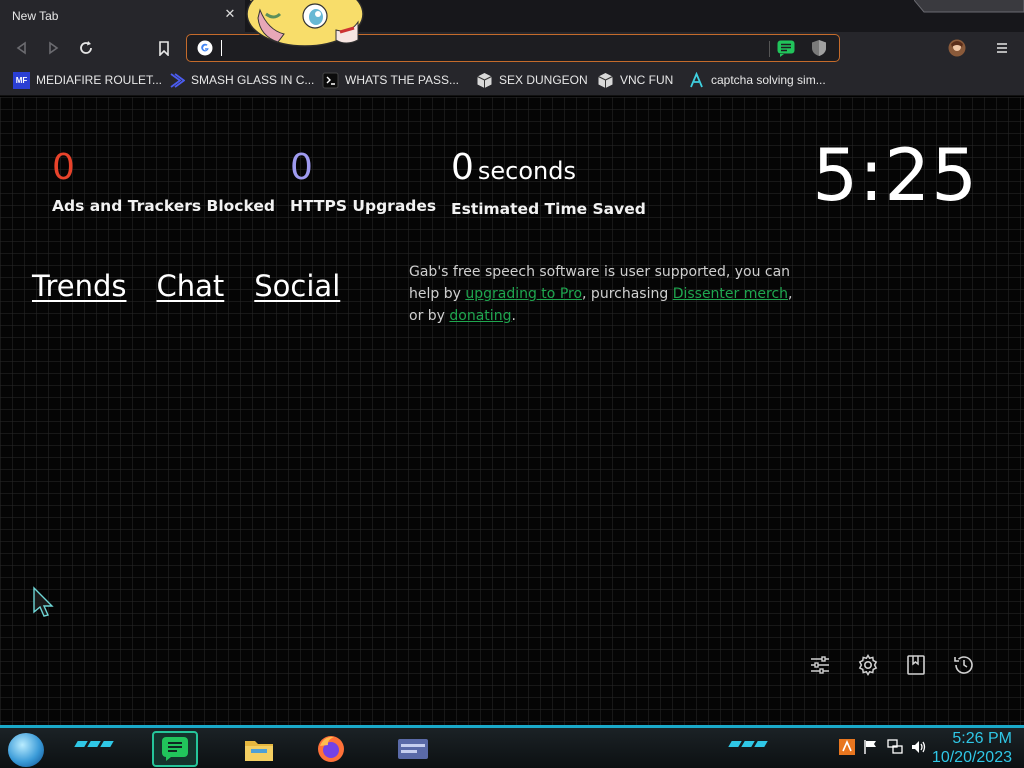 This screenshot has width=1024, height=768. Describe the element at coordinates (627, 294) in the screenshot. I see `gab-text-2: , purchasing` at that location.